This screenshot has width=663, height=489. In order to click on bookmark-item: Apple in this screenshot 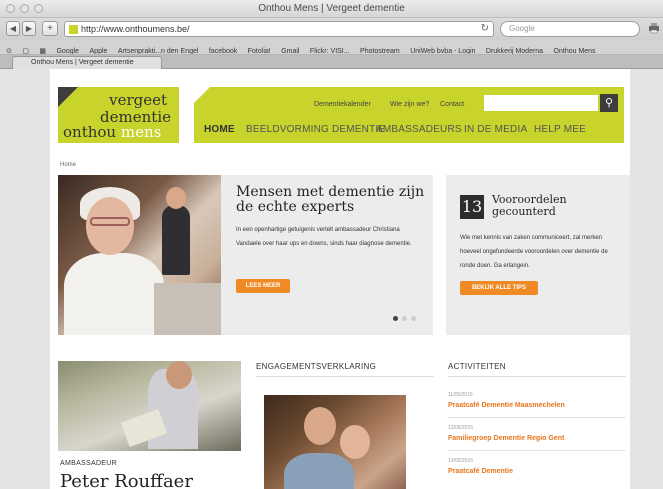, I will do `click(99, 49)`.